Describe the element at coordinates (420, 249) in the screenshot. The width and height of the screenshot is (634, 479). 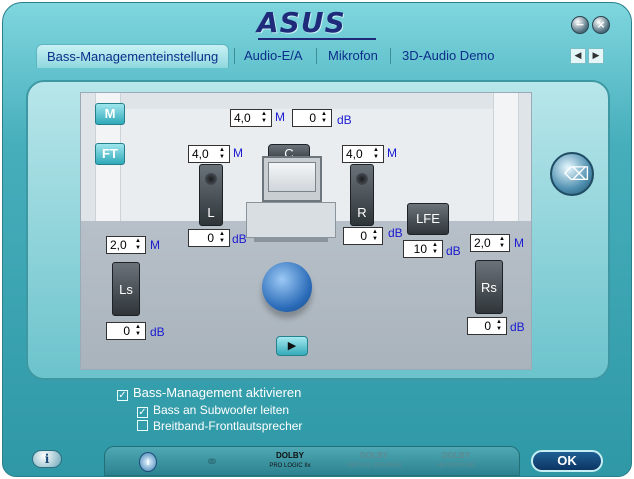
I see `lfe-level-value: 10` at that location.